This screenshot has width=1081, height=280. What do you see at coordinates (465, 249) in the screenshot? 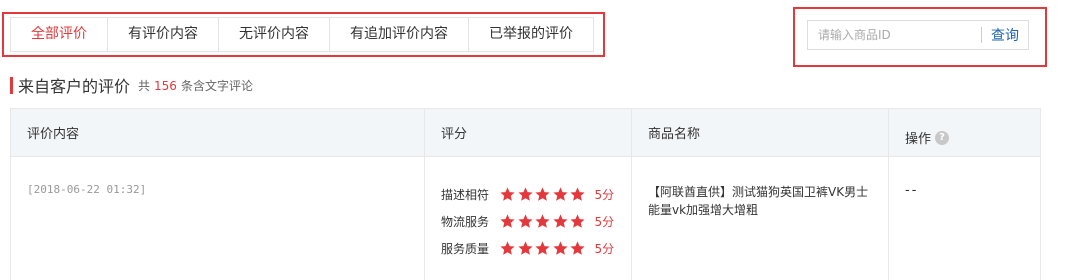
I see `rating-label: 服务质量` at bounding box center [465, 249].